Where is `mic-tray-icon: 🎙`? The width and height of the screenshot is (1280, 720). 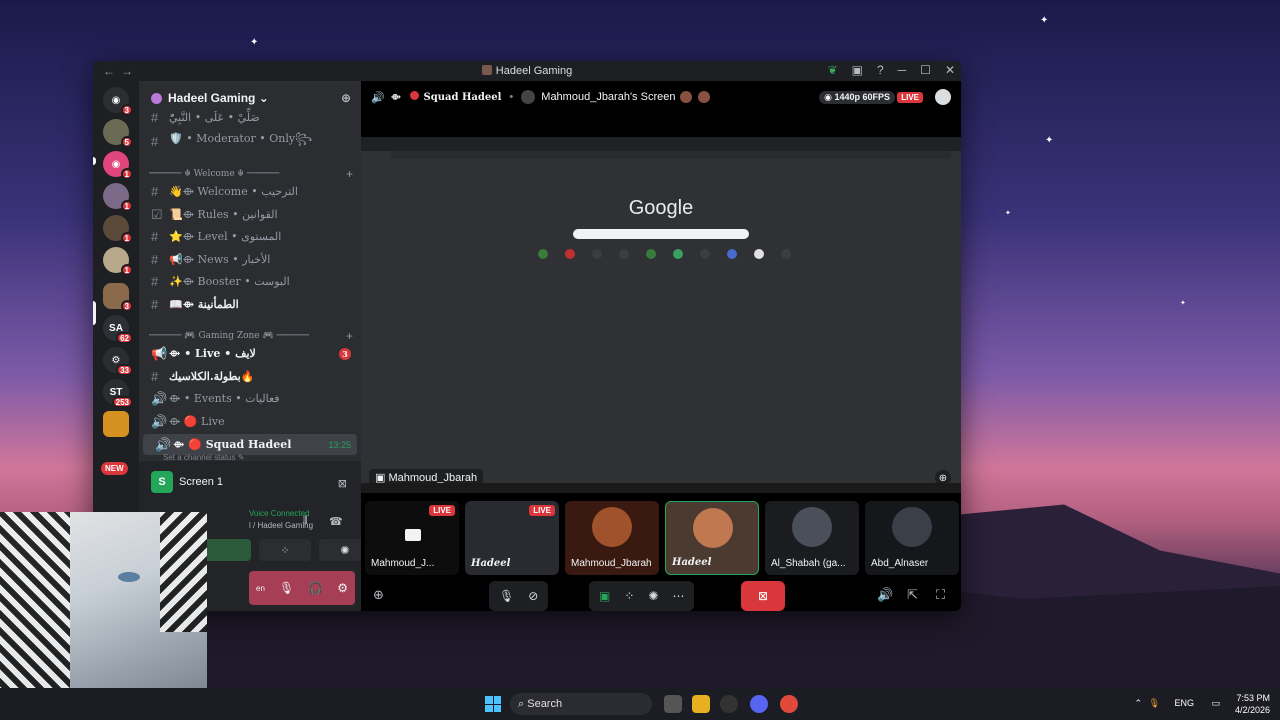
mic-tray-icon: 🎙 is located at coordinates (1154, 703).